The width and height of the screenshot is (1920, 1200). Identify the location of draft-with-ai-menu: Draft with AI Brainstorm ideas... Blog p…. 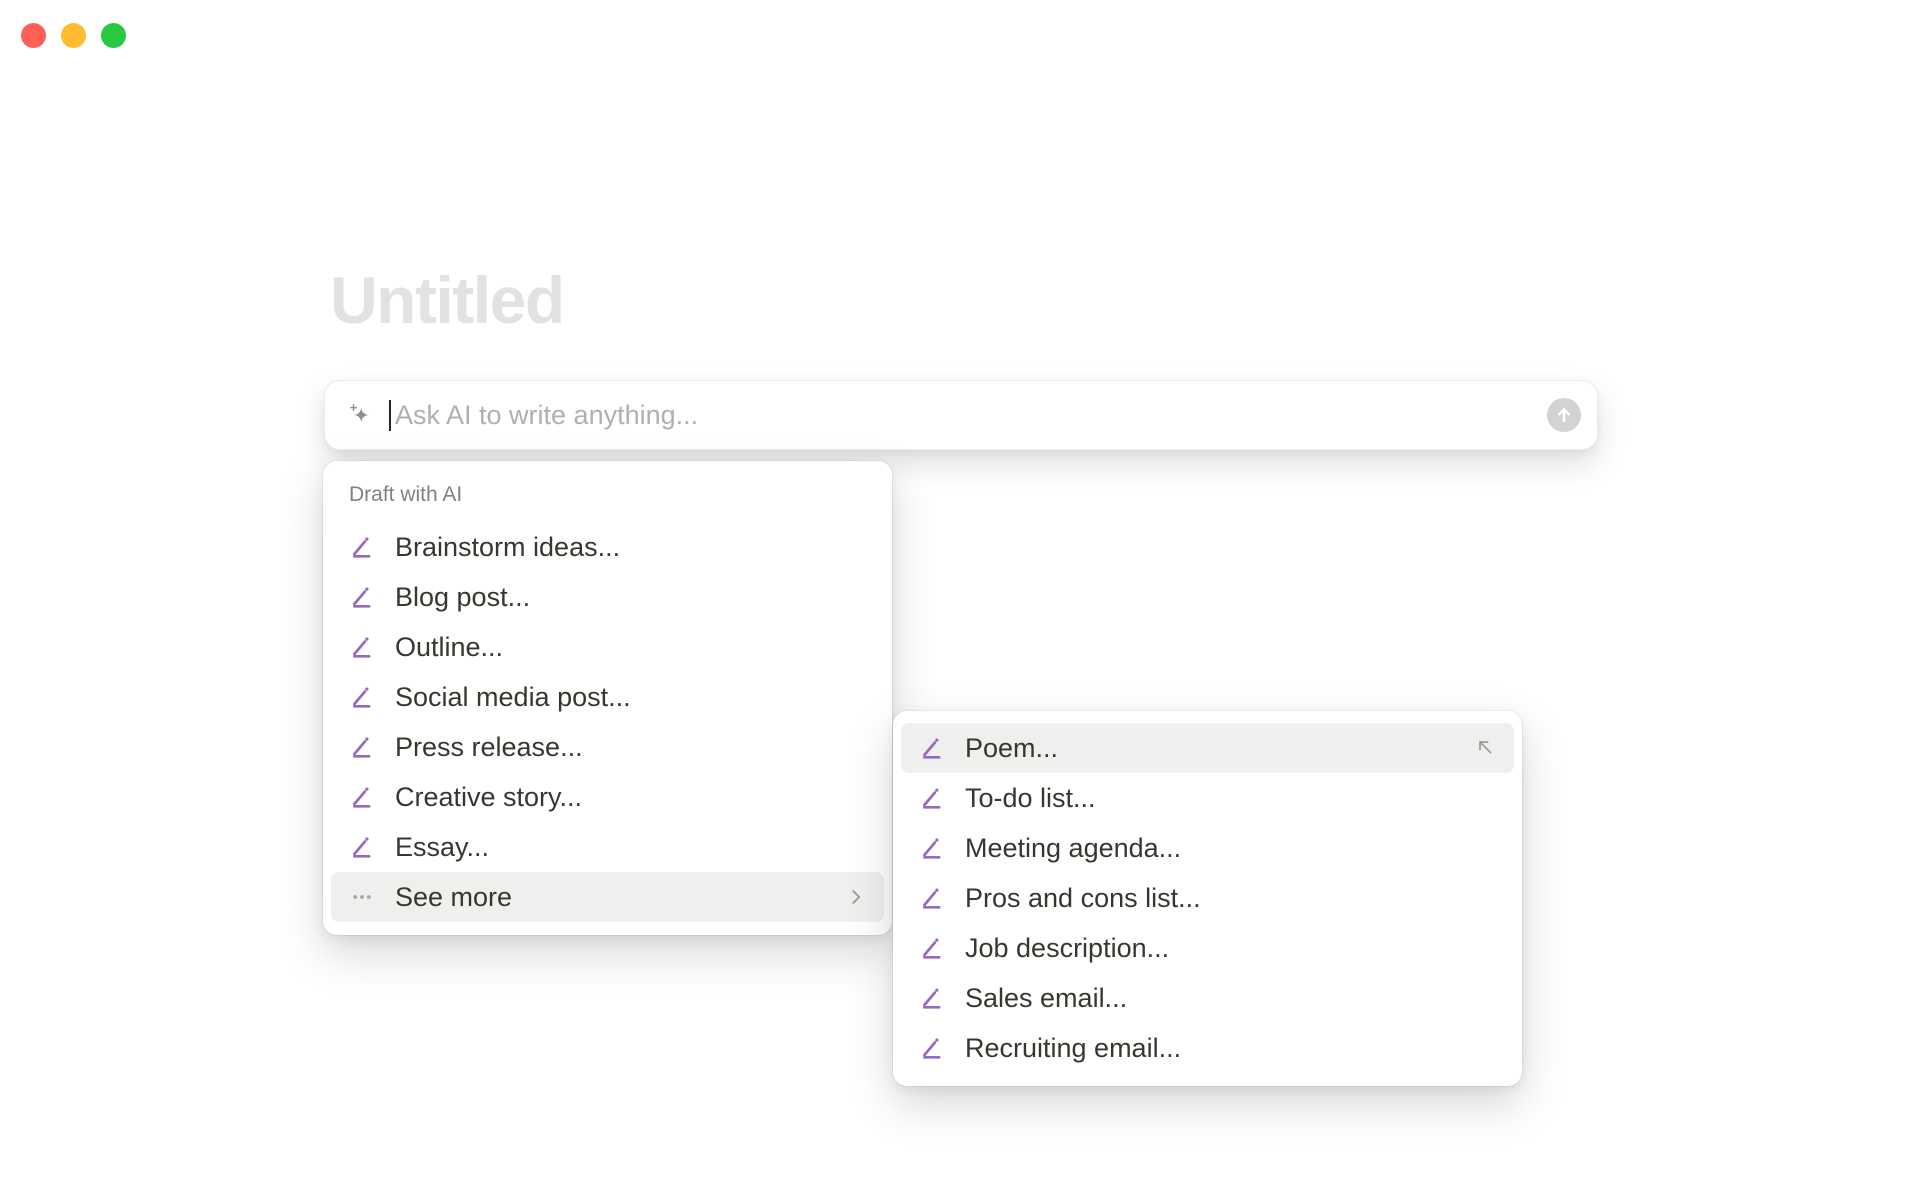
(607, 698).